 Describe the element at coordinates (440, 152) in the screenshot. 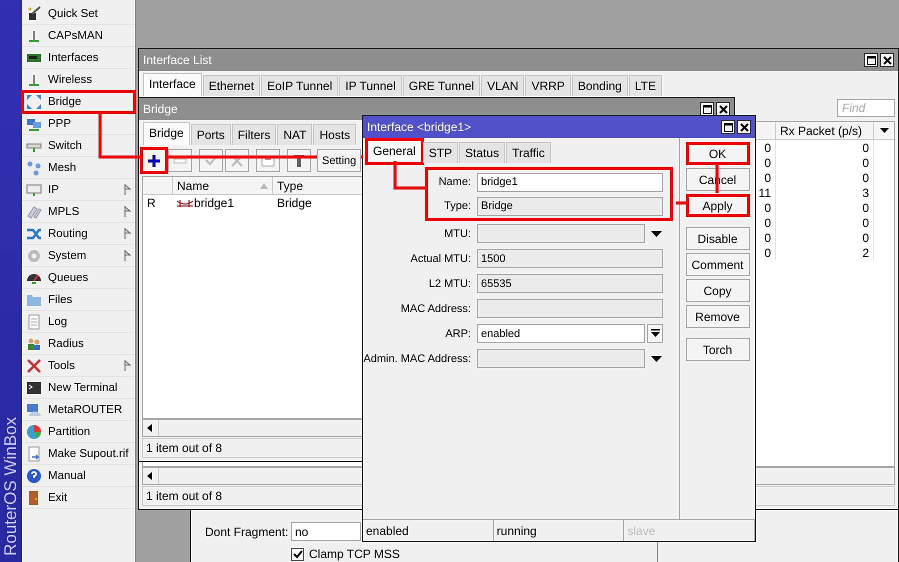

I see `tab: STP` at that location.